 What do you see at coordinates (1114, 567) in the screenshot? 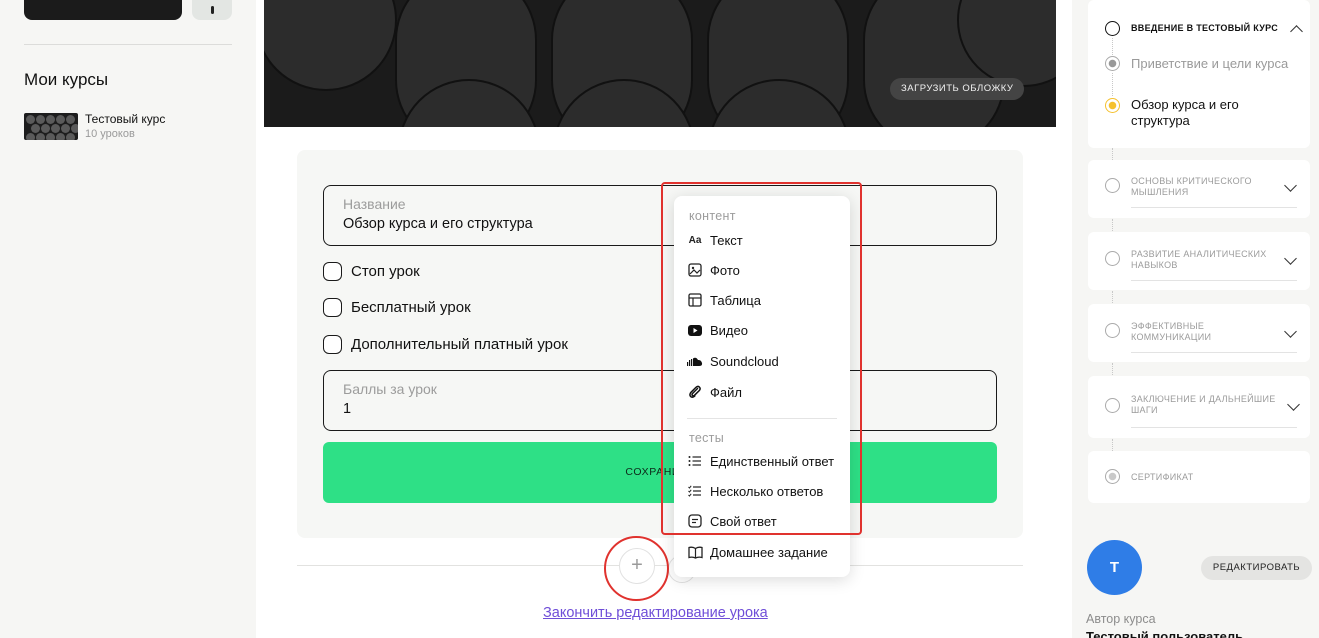
I see `author-avatar: T` at bounding box center [1114, 567].